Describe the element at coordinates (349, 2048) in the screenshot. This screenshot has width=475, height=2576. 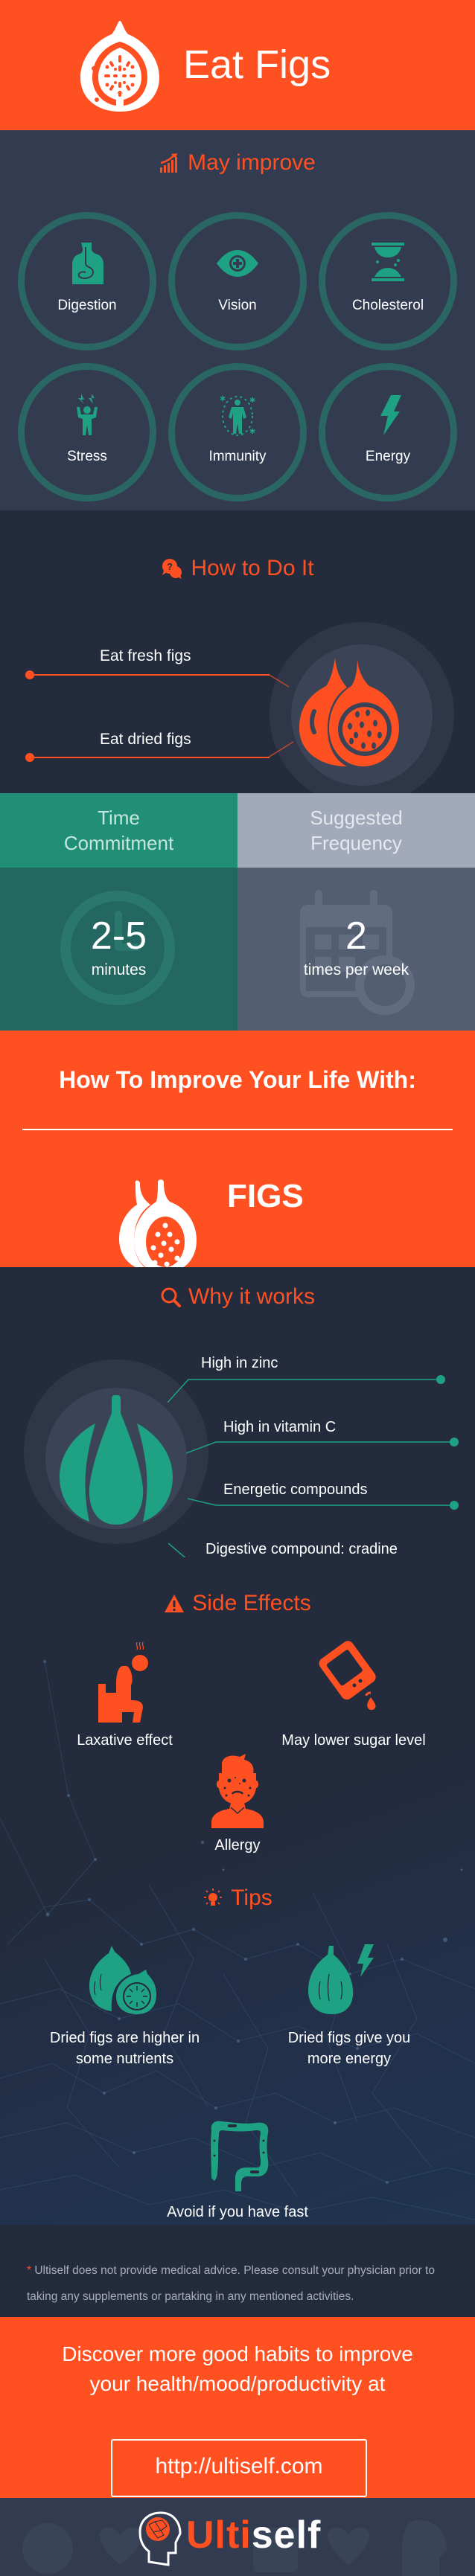
I see `tip-item: Dried figs give you more energy` at that location.